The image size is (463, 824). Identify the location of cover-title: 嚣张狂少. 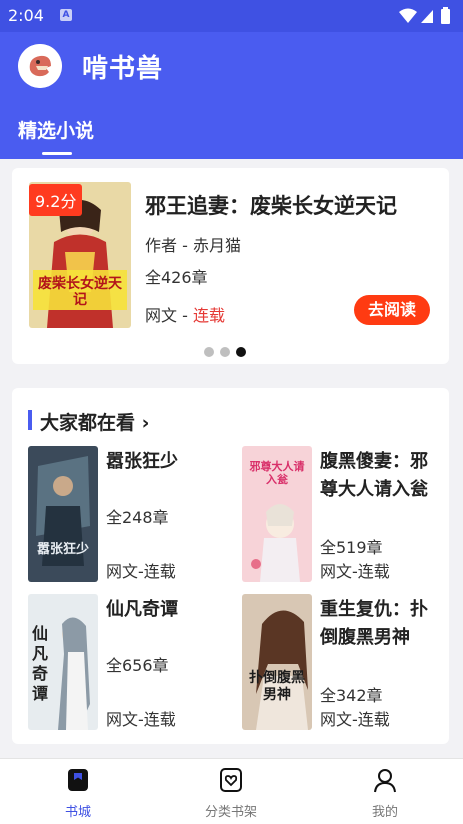
(62, 549).